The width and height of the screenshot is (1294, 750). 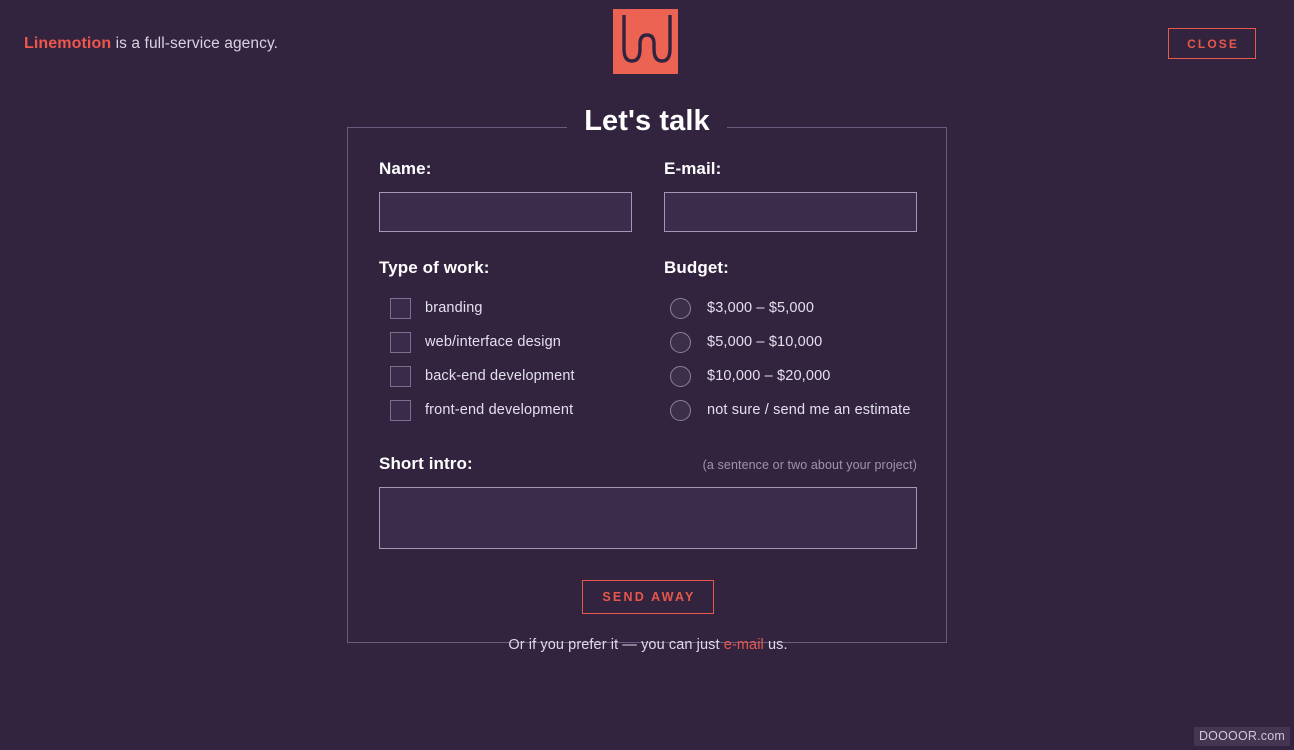 What do you see at coordinates (434, 267) in the screenshot?
I see `type-of-work-label: Type of work:` at bounding box center [434, 267].